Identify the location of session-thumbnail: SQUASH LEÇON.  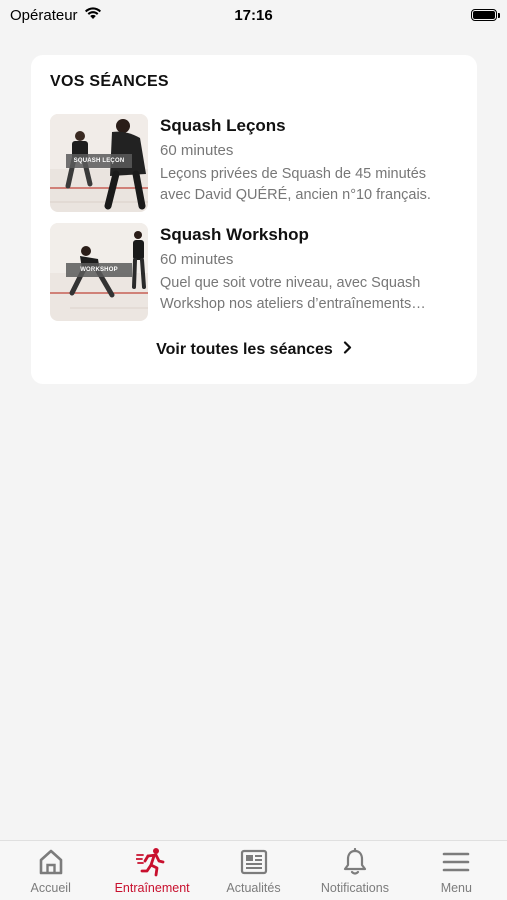
(99, 163).